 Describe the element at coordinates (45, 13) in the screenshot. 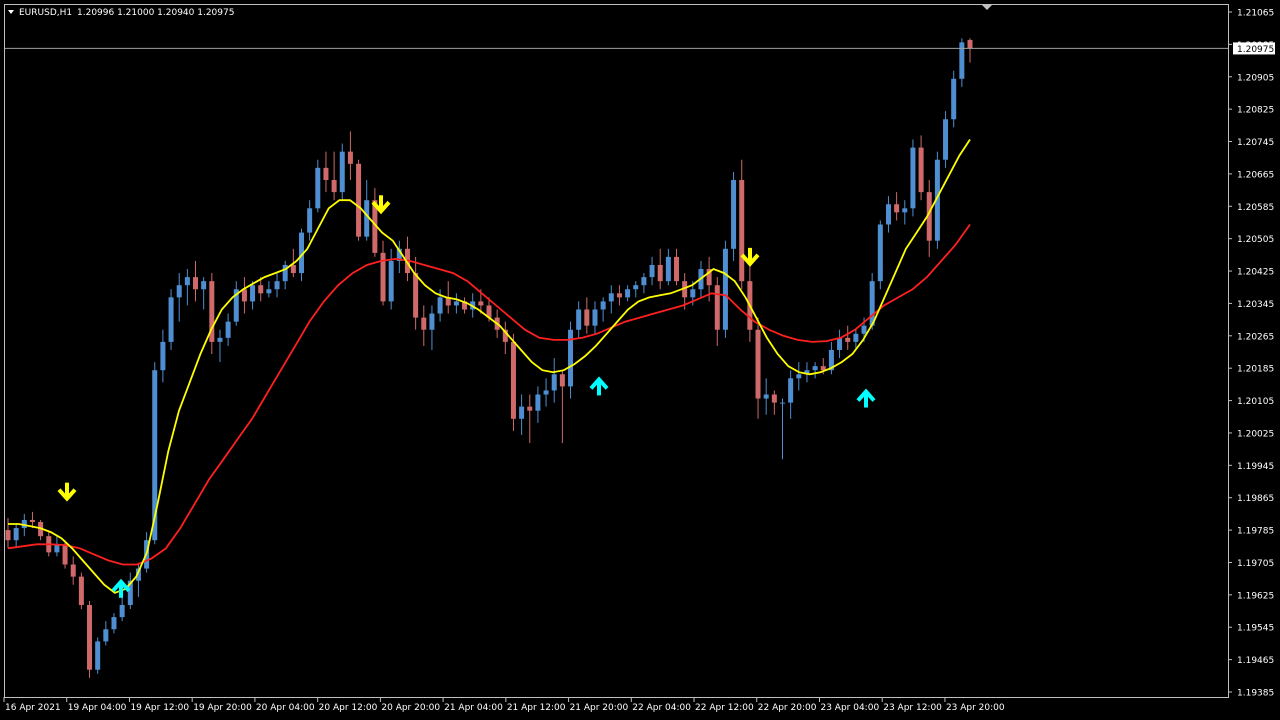

I see `symbol-label: EURUSD,H1` at that location.